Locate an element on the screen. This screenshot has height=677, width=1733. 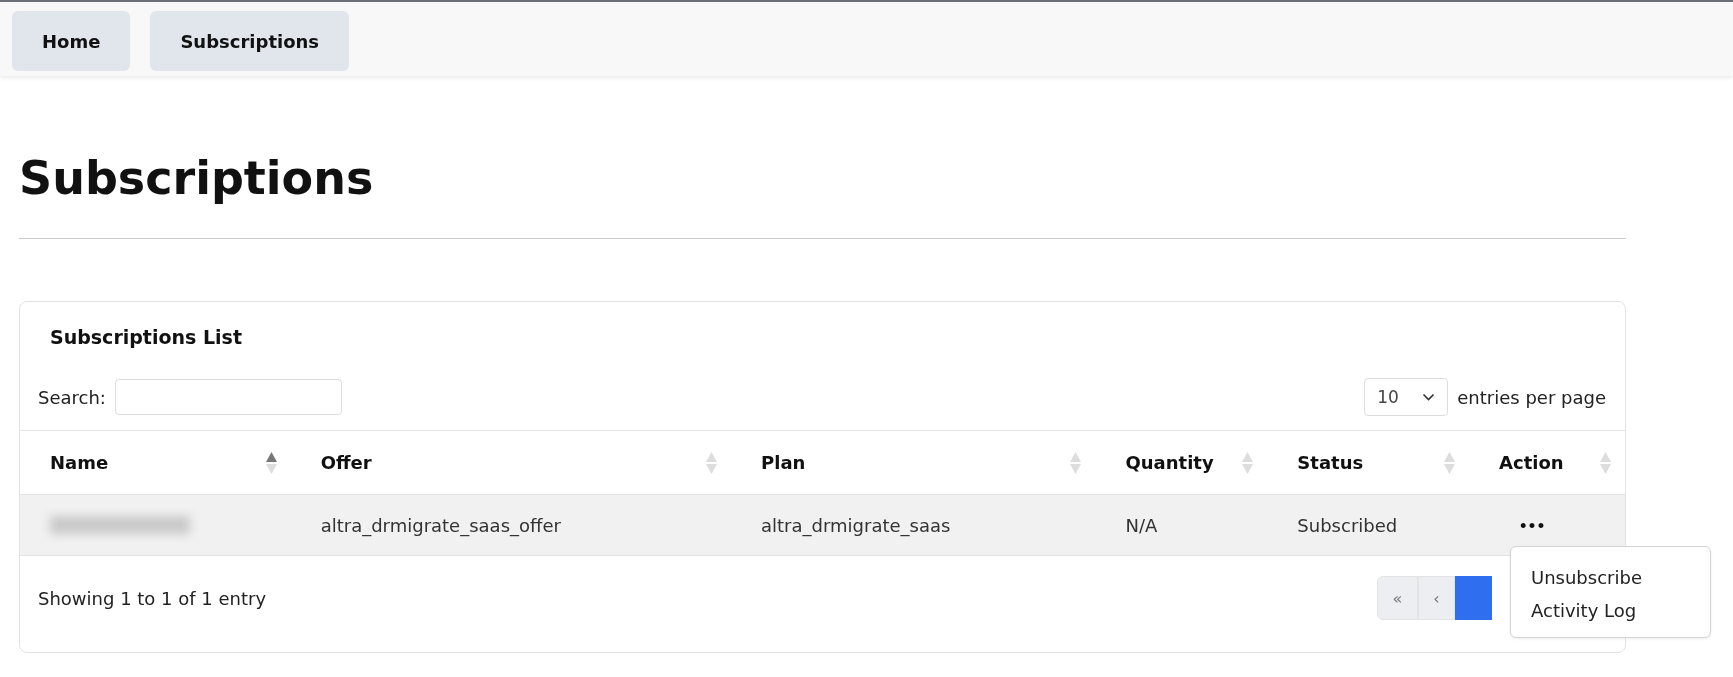
menu-item: Activity Log is located at coordinates (1610, 610).